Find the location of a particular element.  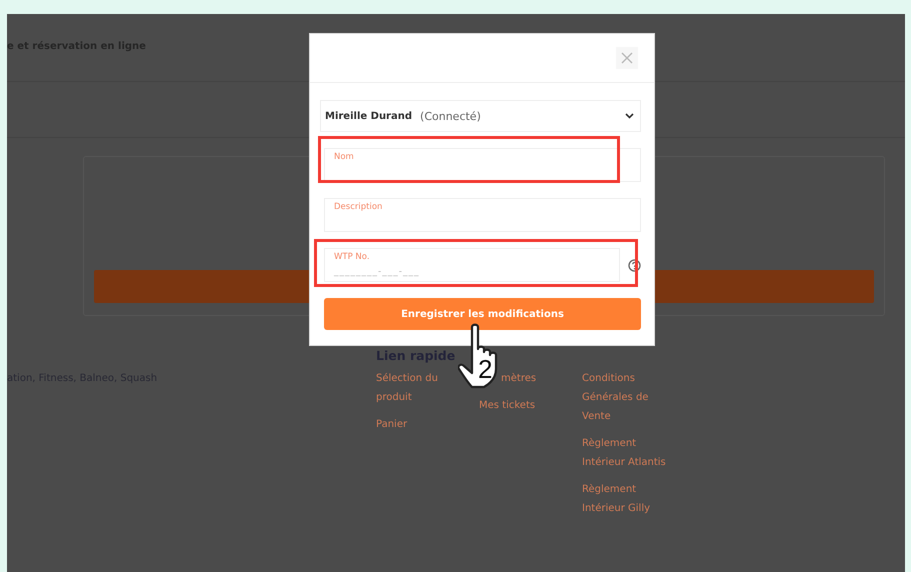

footer-link: Sélection du produit is located at coordinates (416, 388).